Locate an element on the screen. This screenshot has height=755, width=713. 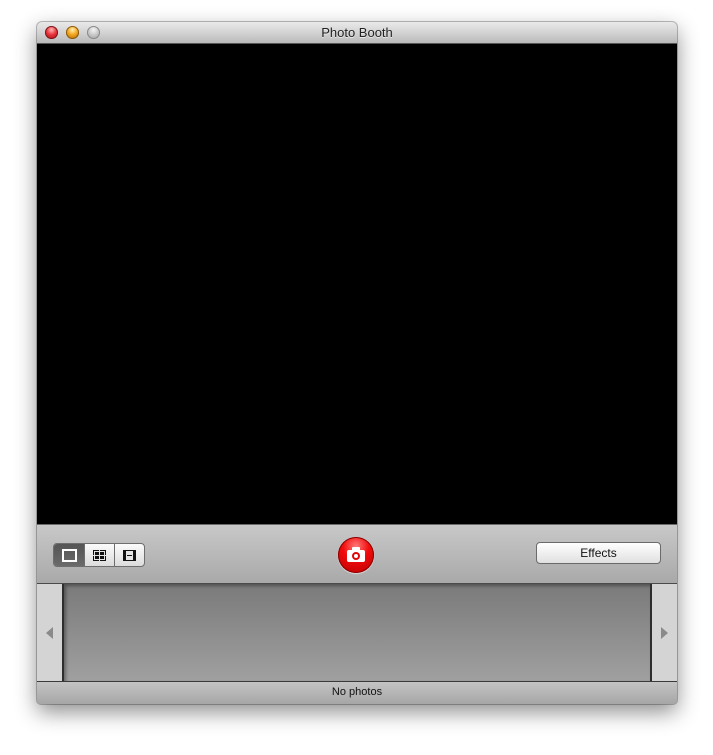
grid-icon is located at coordinates (99, 555).